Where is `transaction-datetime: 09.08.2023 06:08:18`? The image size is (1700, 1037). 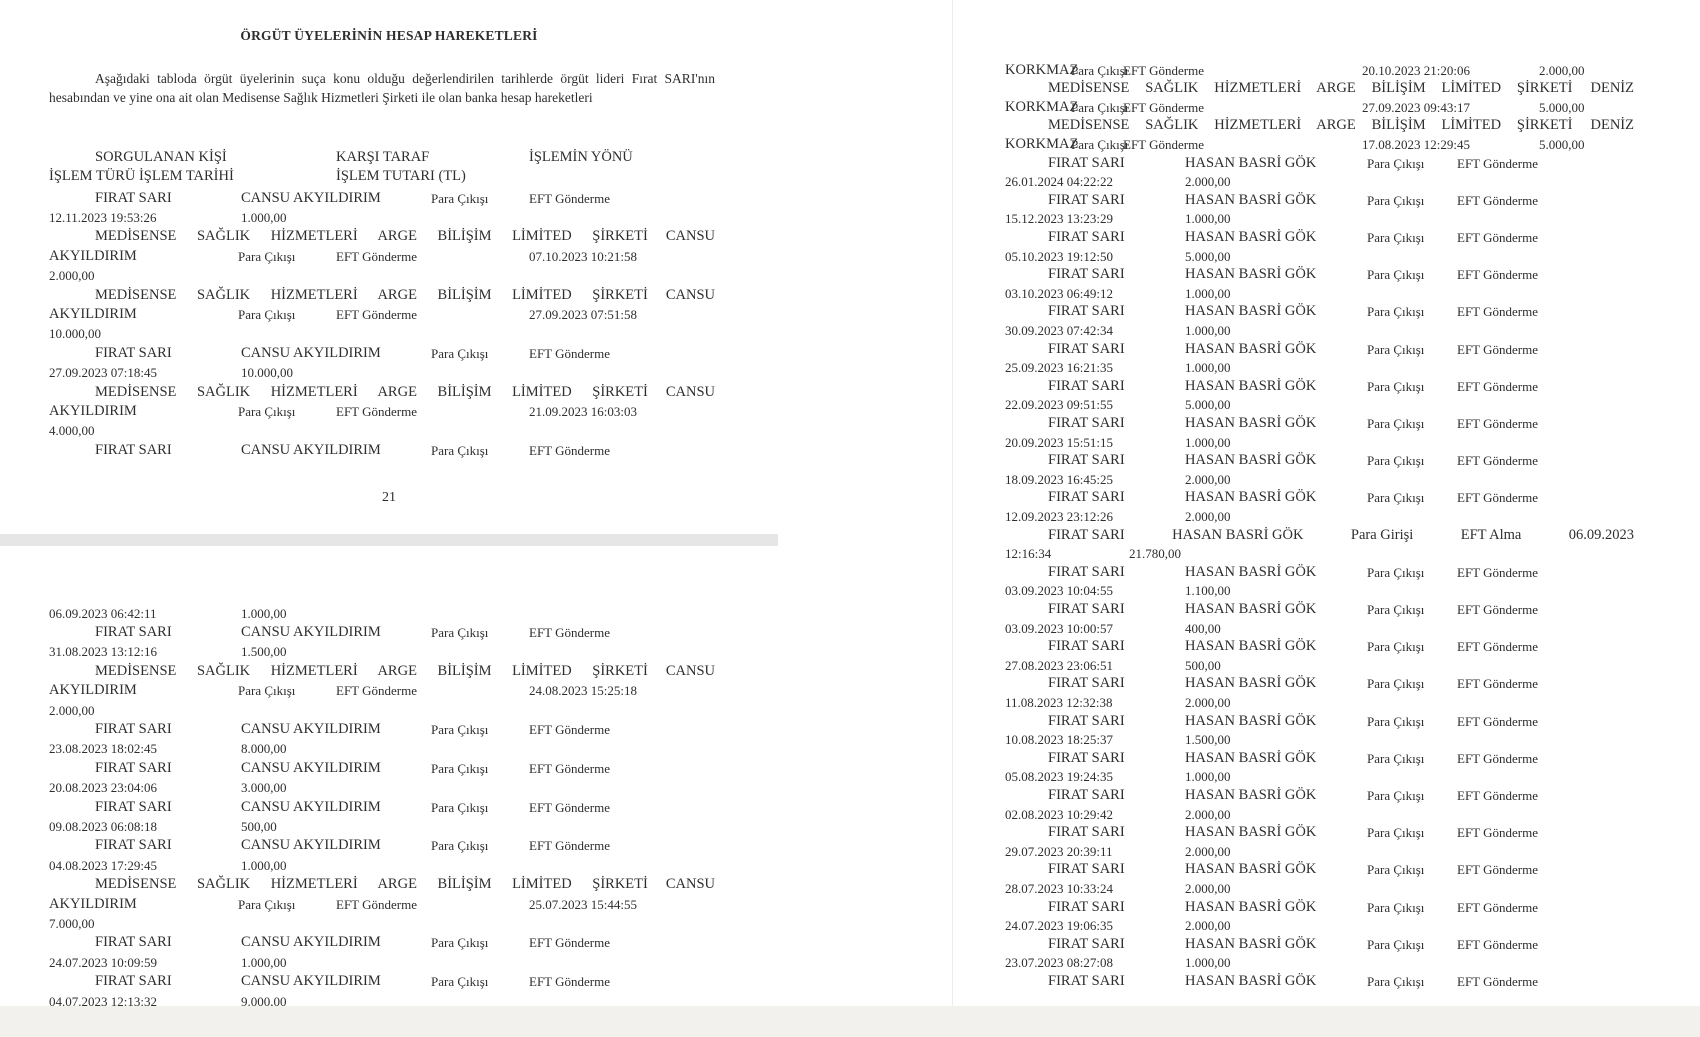 transaction-datetime: 09.08.2023 06:08:18 is located at coordinates (103, 826).